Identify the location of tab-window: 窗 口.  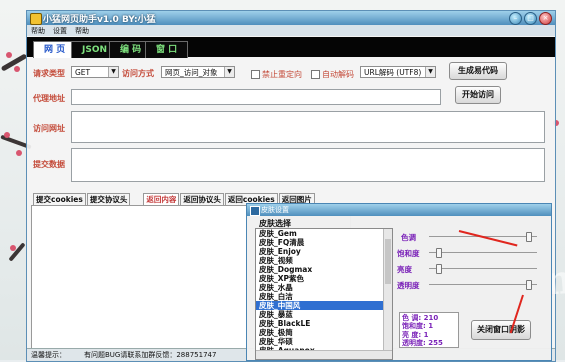
(167, 49).